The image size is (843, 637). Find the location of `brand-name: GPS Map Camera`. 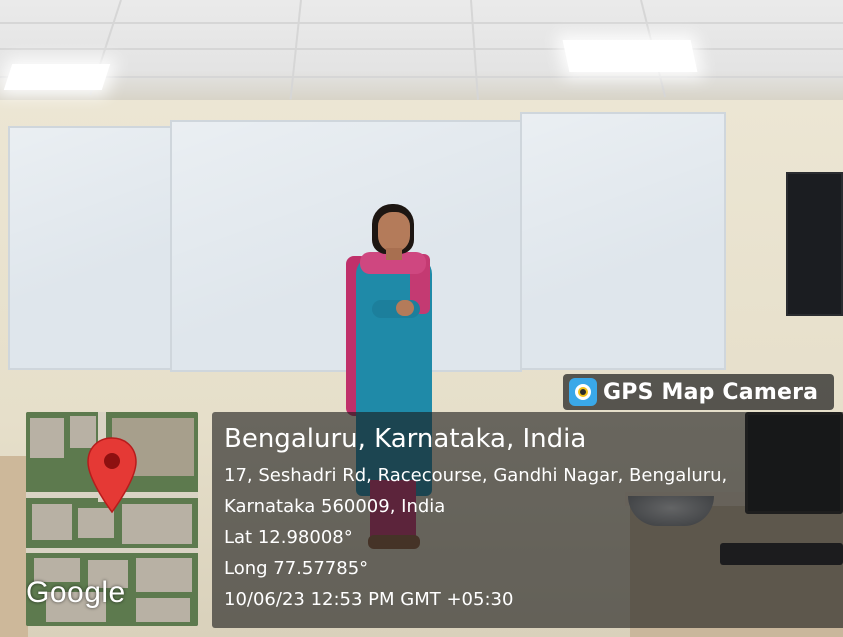

brand-name: GPS Map Camera is located at coordinates (711, 392).